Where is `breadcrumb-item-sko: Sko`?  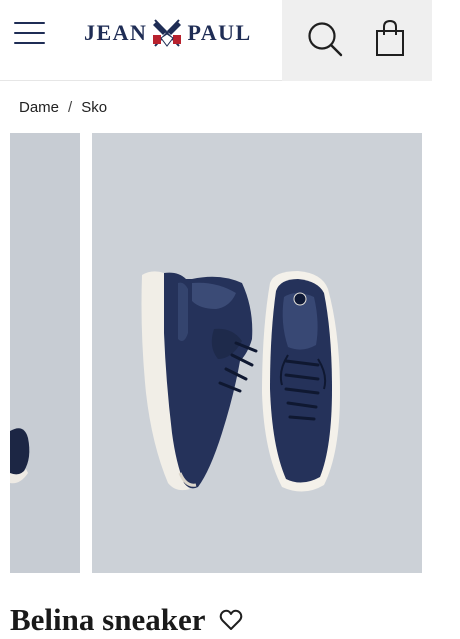 breadcrumb-item-sko: Sko is located at coordinates (94, 107).